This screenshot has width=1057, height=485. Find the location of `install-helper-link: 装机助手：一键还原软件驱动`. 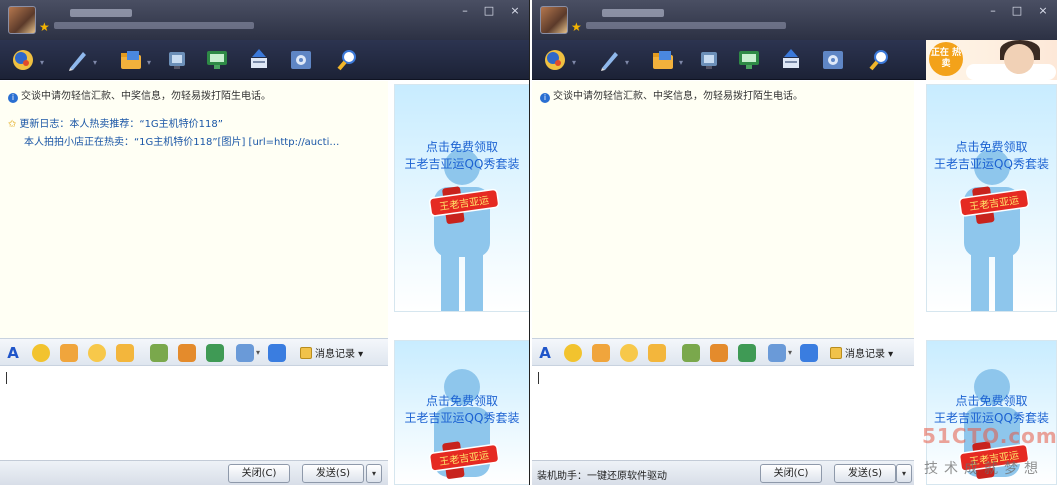

install-helper-link: 装机助手：一键还原软件驱动 is located at coordinates (602, 474).